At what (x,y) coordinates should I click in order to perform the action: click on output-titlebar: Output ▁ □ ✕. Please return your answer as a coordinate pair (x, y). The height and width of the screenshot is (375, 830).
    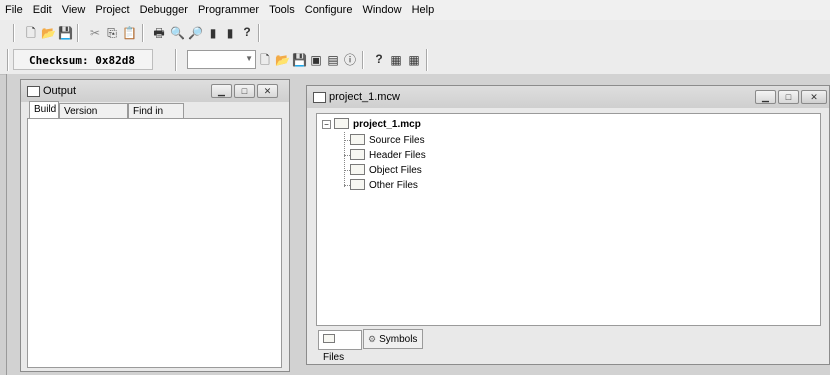
    Looking at the image, I should click on (155, 91).